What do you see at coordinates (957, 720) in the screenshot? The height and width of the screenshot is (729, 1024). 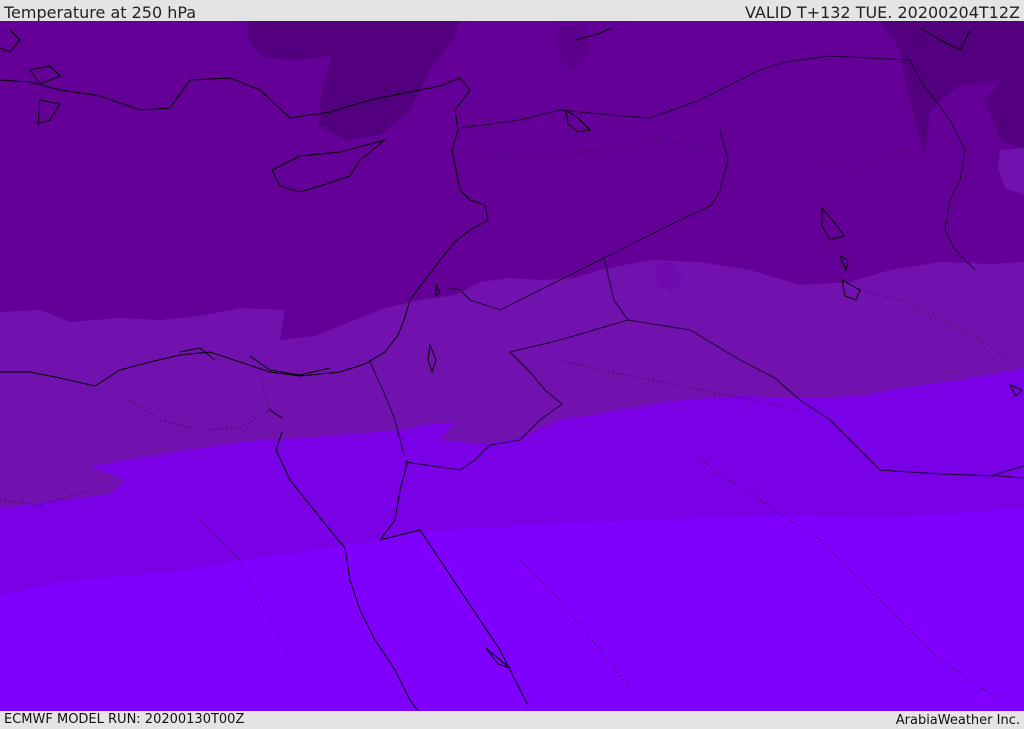 I see `credit-label: ArabiaWeather Inc.` at bounding box center [957, 720].